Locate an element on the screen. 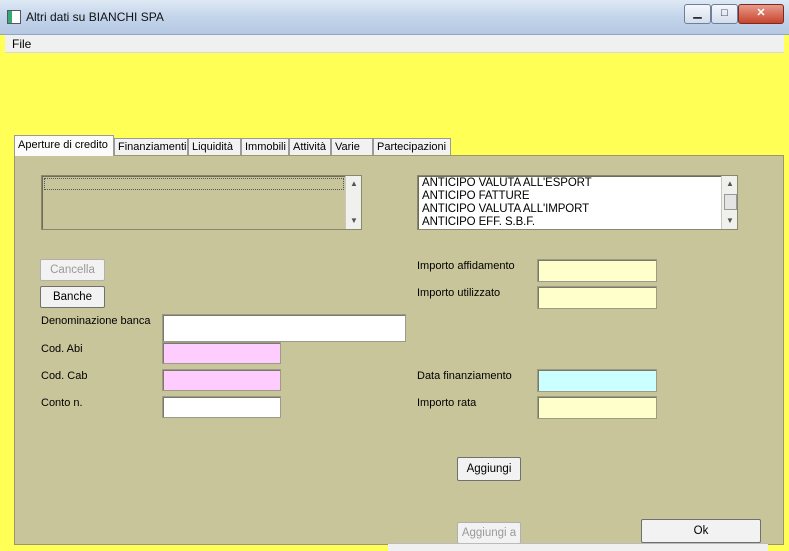 Image resolution: width=789 pixels, height=551 pixels. list-item: ANTICIPO VALUTA ALL'ESPORT is located at coordinates (507, 183).